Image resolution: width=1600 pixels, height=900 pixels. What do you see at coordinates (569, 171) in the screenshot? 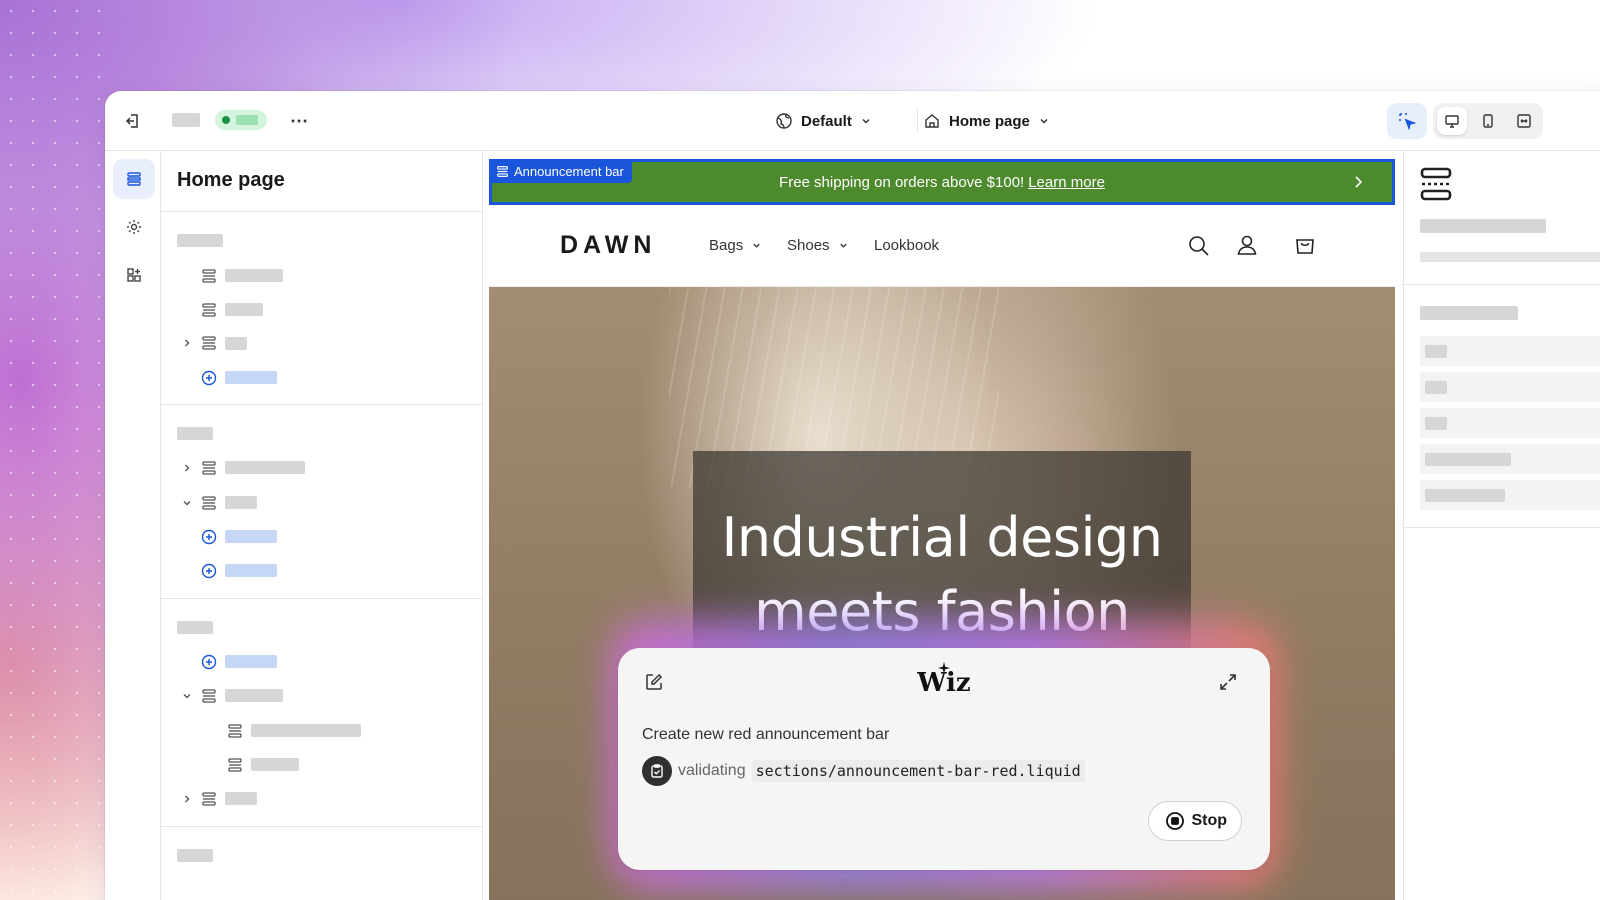
I see `announcement-tag-label: Announcement bar` at bounding box center [569, 171].